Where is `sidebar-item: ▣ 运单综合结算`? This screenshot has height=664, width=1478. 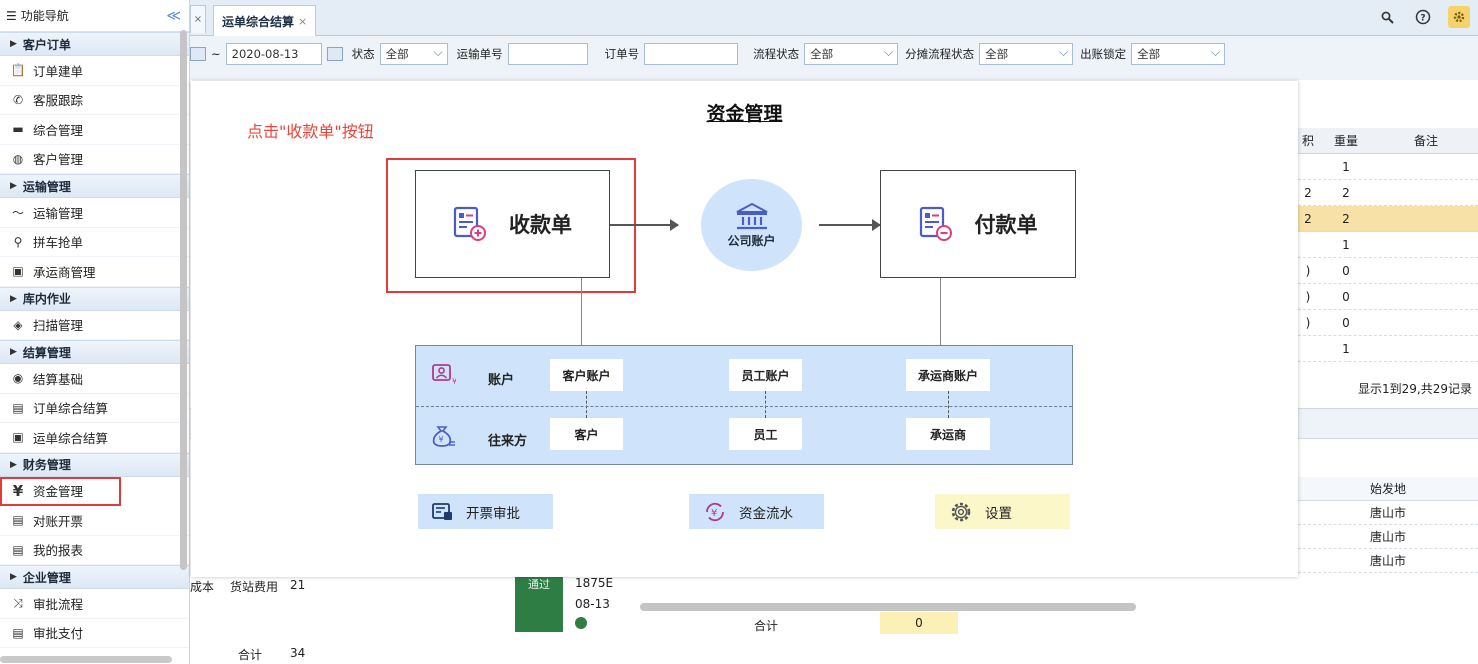 sidebar-item: ▣ 运单综合结算 is located at coordinates (94, 438).